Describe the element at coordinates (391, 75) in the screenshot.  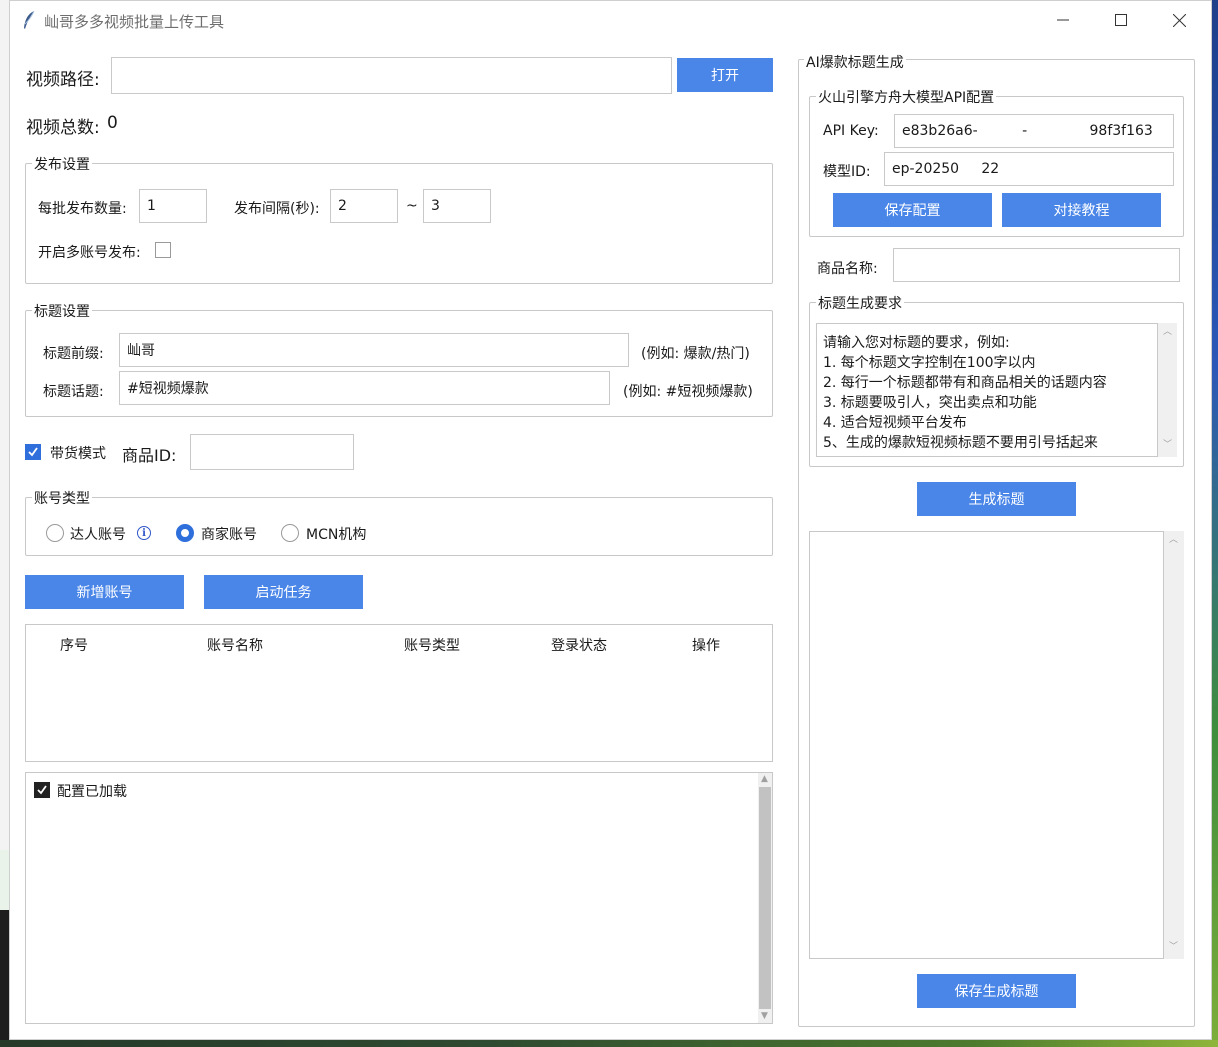
I see `video-path-input` at that location.